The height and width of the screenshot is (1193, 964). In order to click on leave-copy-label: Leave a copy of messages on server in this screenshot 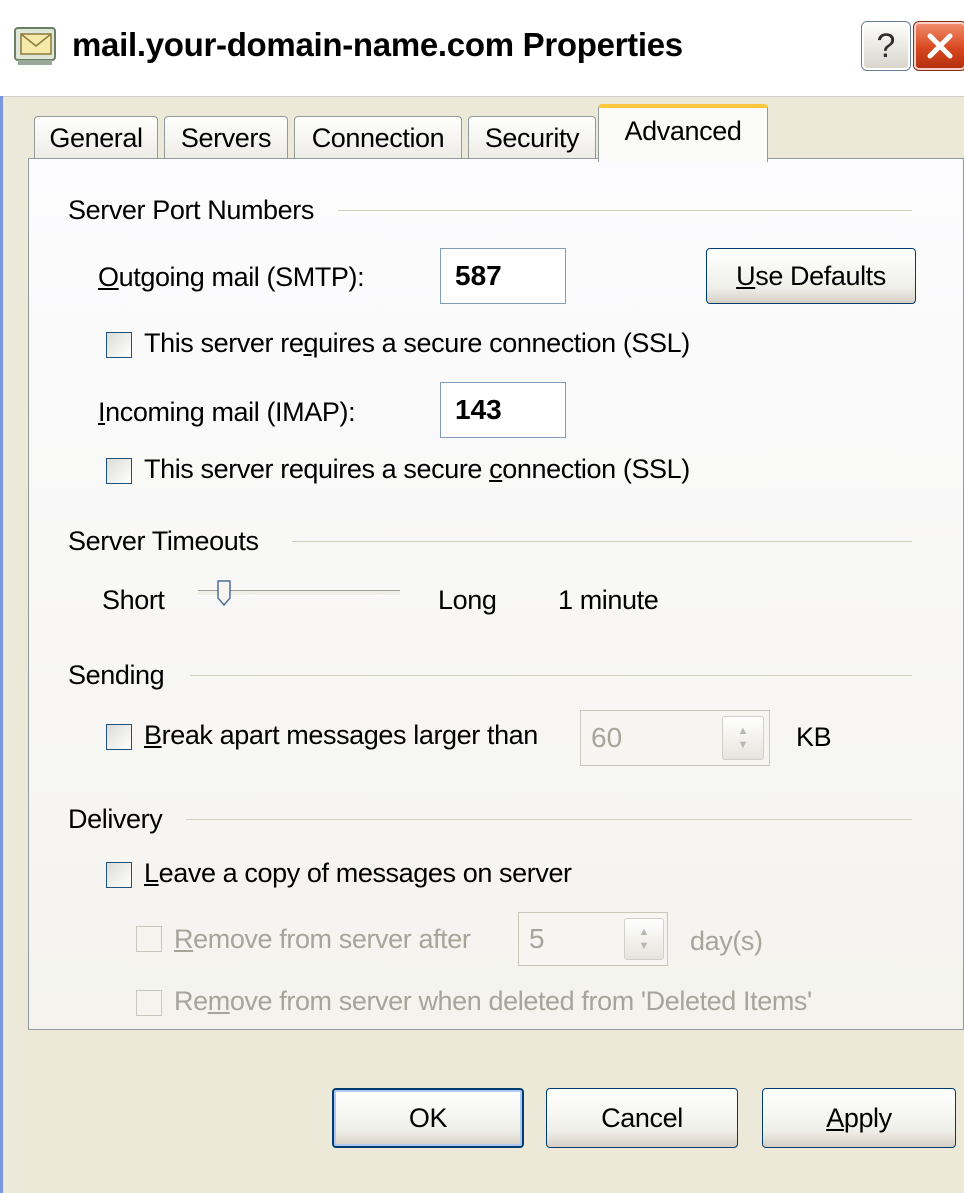, I will do `click(358, 873)`.